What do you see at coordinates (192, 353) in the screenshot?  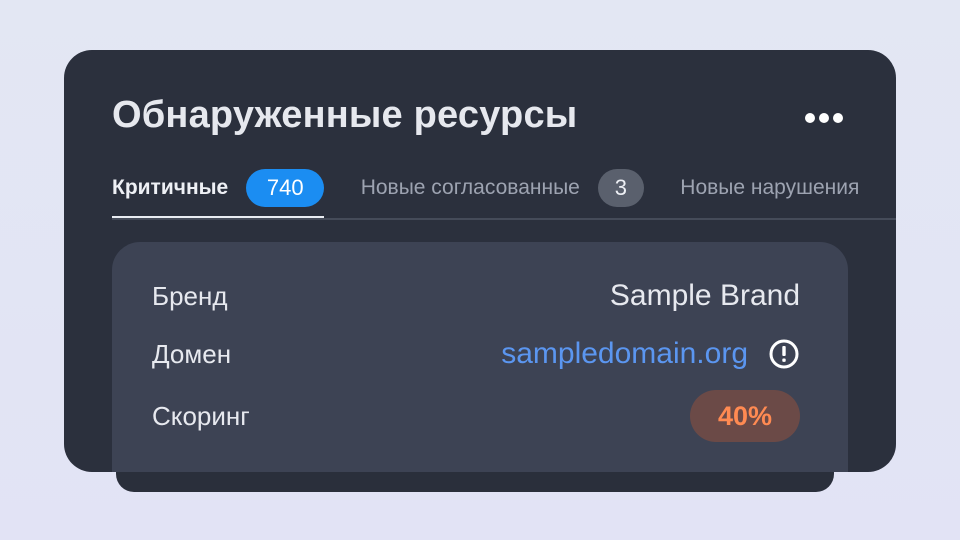 I see `domain-label: Домен` at bounding box center [192, 353].